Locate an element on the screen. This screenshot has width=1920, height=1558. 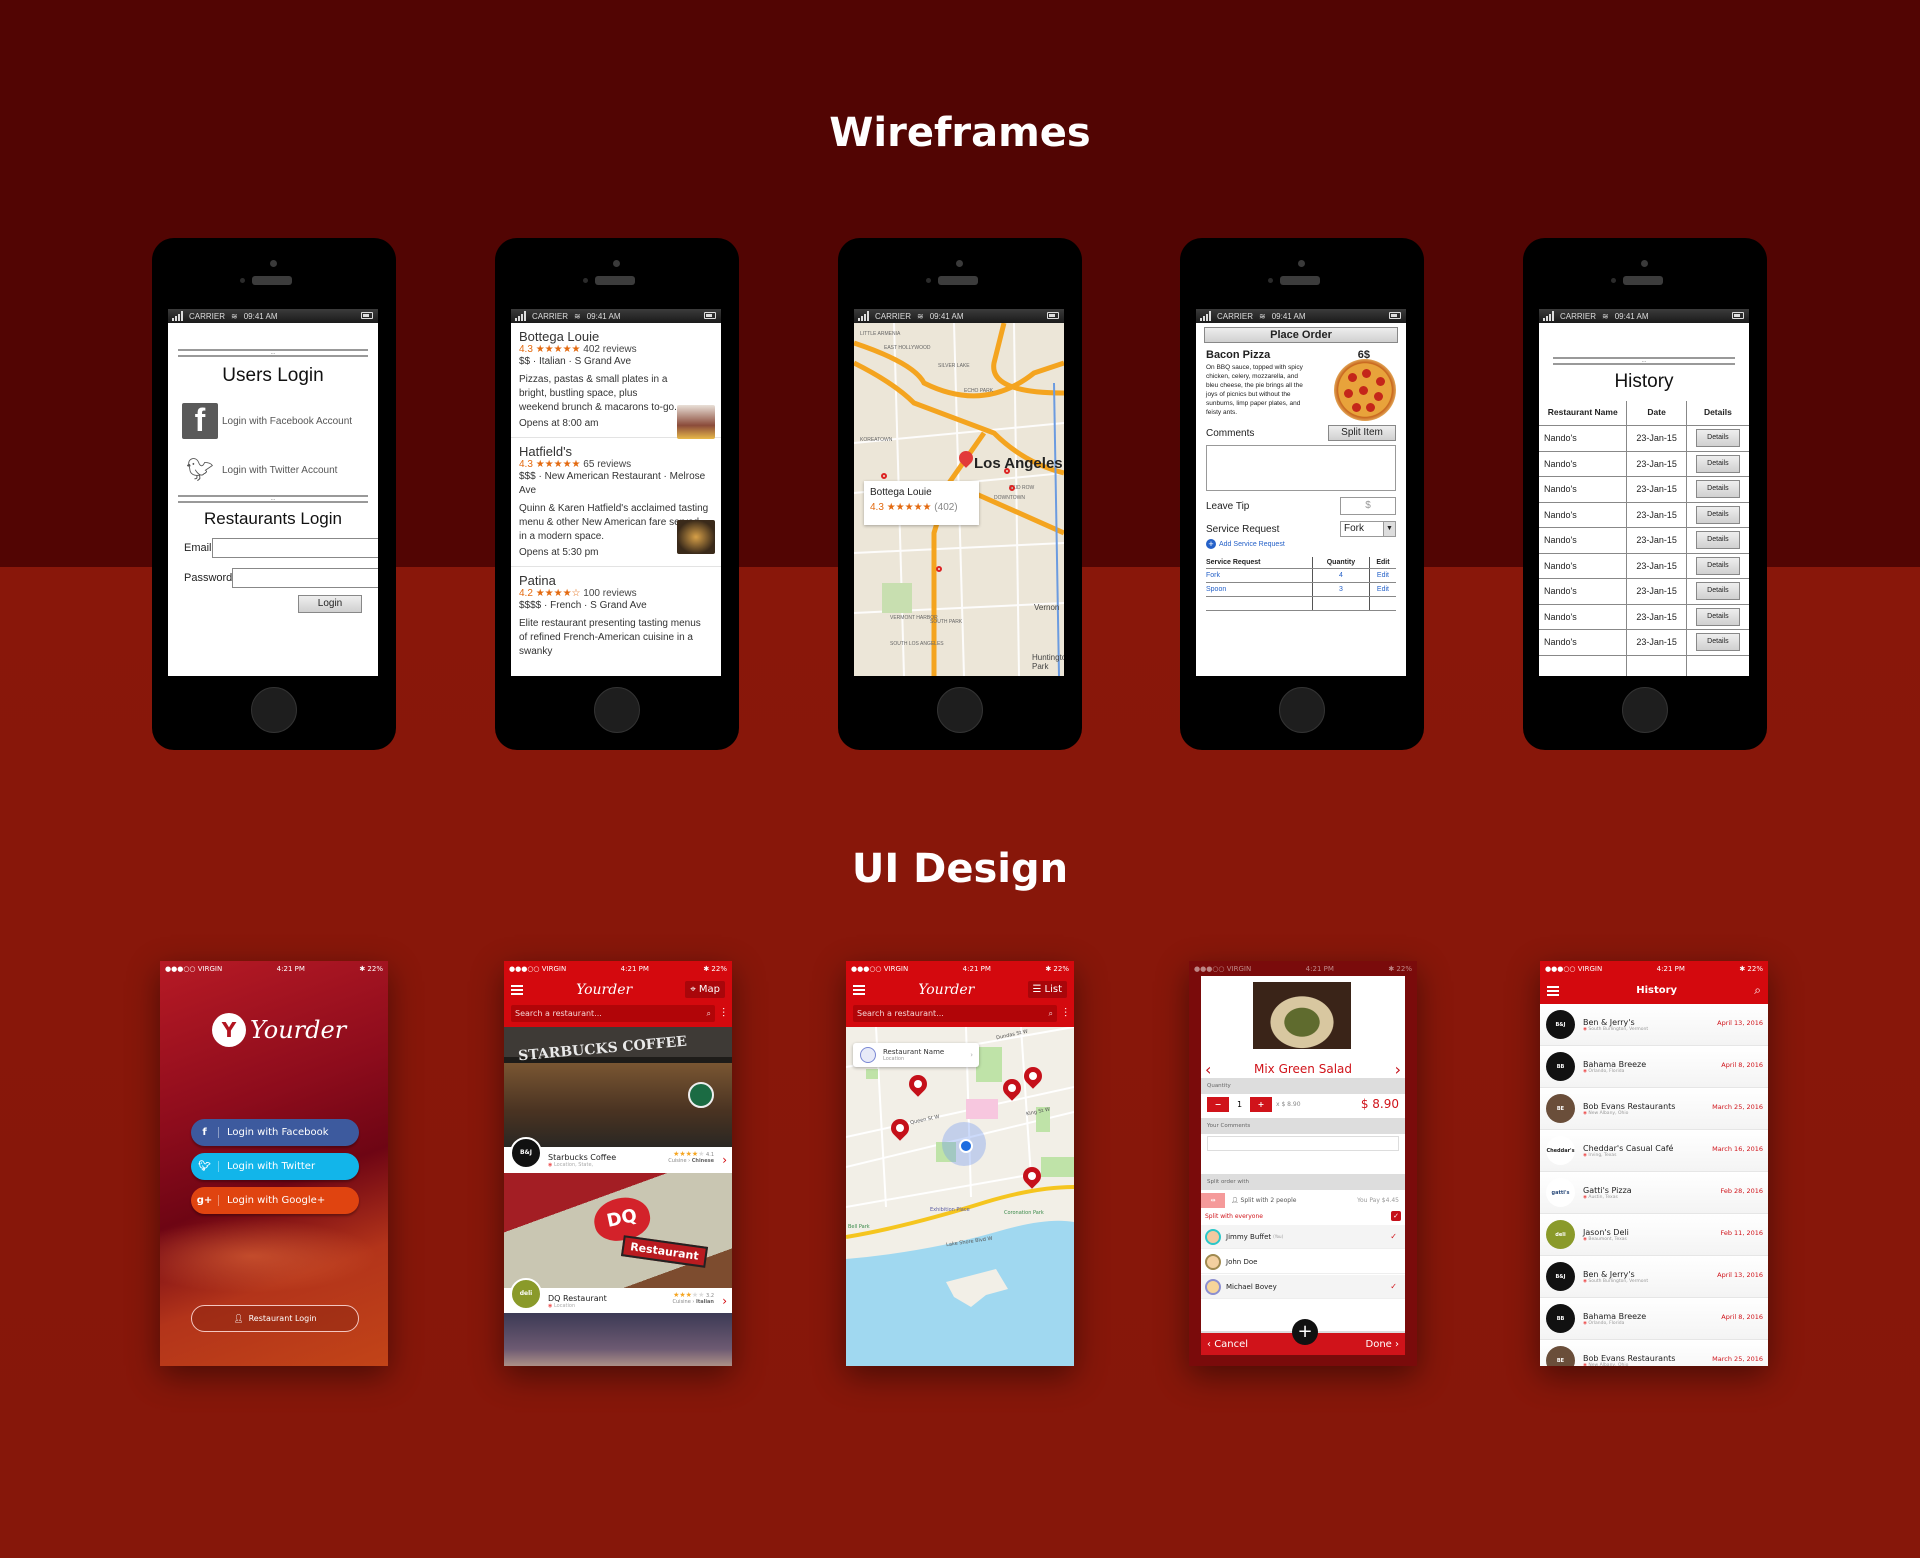
restaurant-name: Gatti's Pizza is located at coordinates (1607, 1190).